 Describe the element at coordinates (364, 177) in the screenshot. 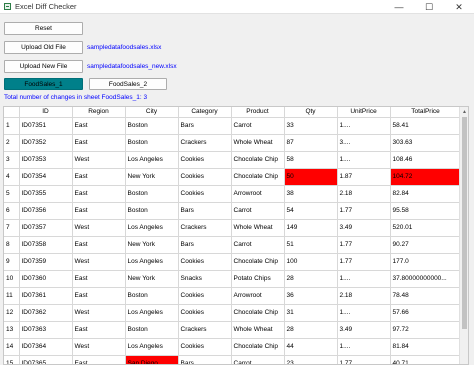

I see `table-cell: 1.87` at that location.